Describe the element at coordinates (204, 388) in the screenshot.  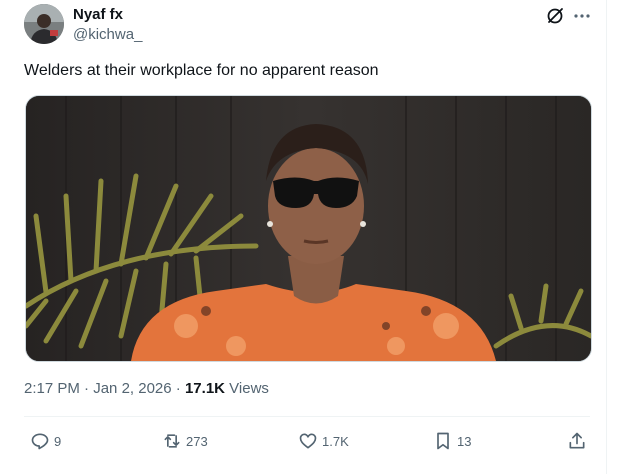
I see `views-count: 17.1K` at that location.